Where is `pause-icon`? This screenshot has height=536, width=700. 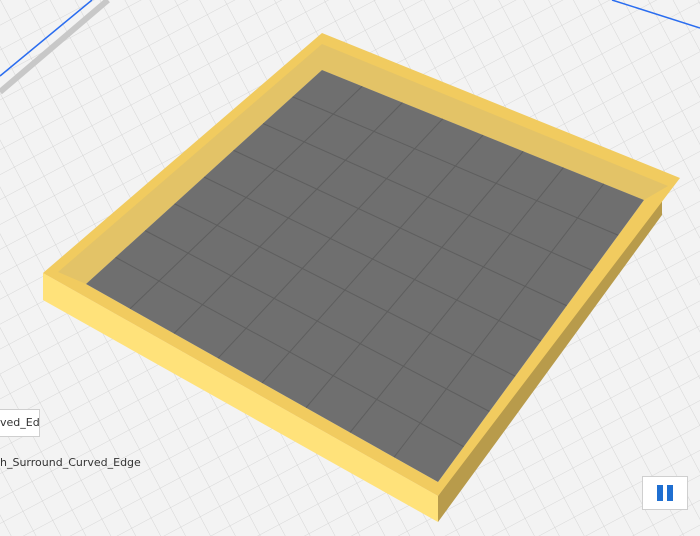 pause-icon is located at coordinates (665, 493).